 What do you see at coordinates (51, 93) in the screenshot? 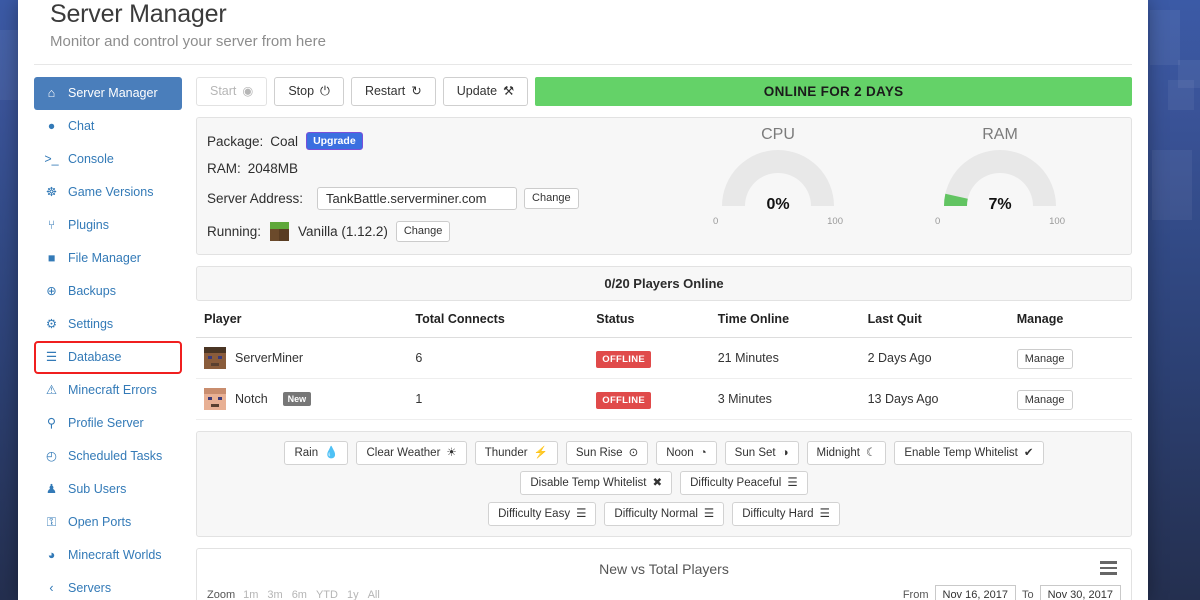
I see `home-icon: ⌂` at bounding box center [51, 93].